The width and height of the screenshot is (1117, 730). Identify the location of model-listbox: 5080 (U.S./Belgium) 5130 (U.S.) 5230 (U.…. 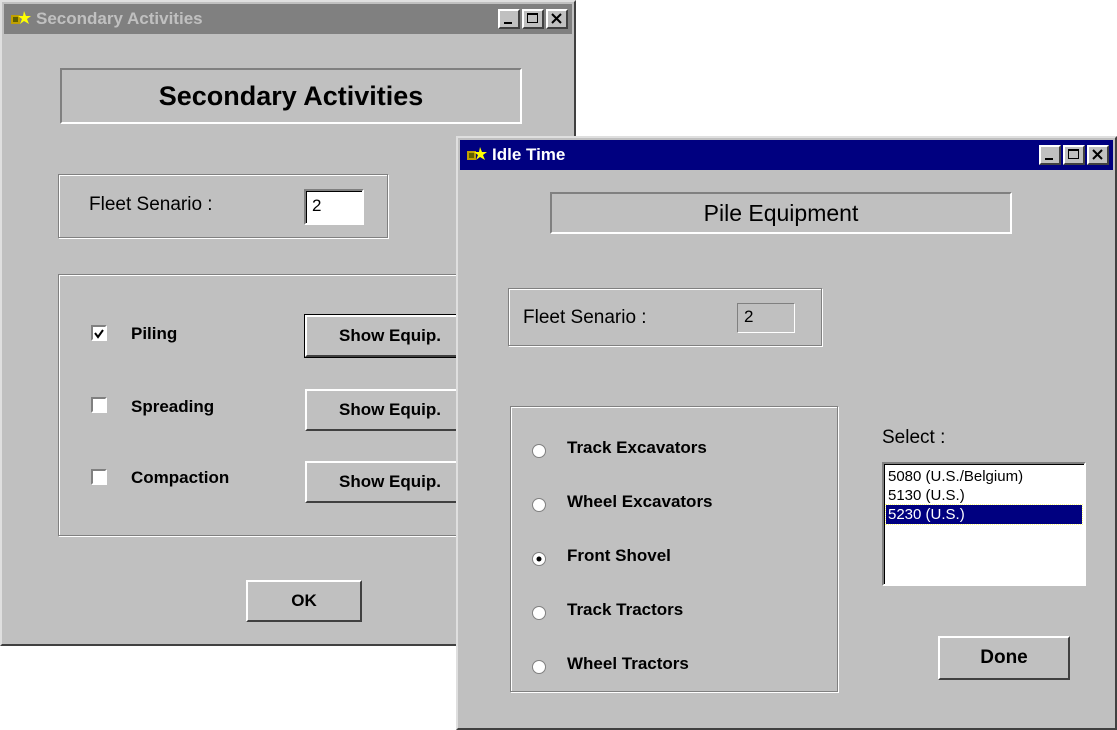
(984, 524).